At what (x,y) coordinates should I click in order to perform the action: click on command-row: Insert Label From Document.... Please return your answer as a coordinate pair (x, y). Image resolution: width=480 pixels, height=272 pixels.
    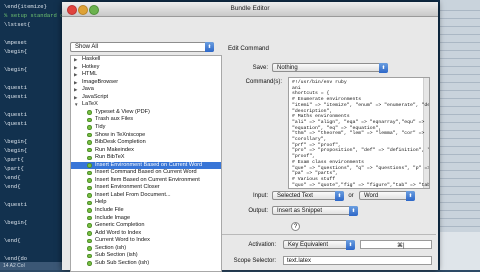
    Looking at the image, I should click on (146, 195).